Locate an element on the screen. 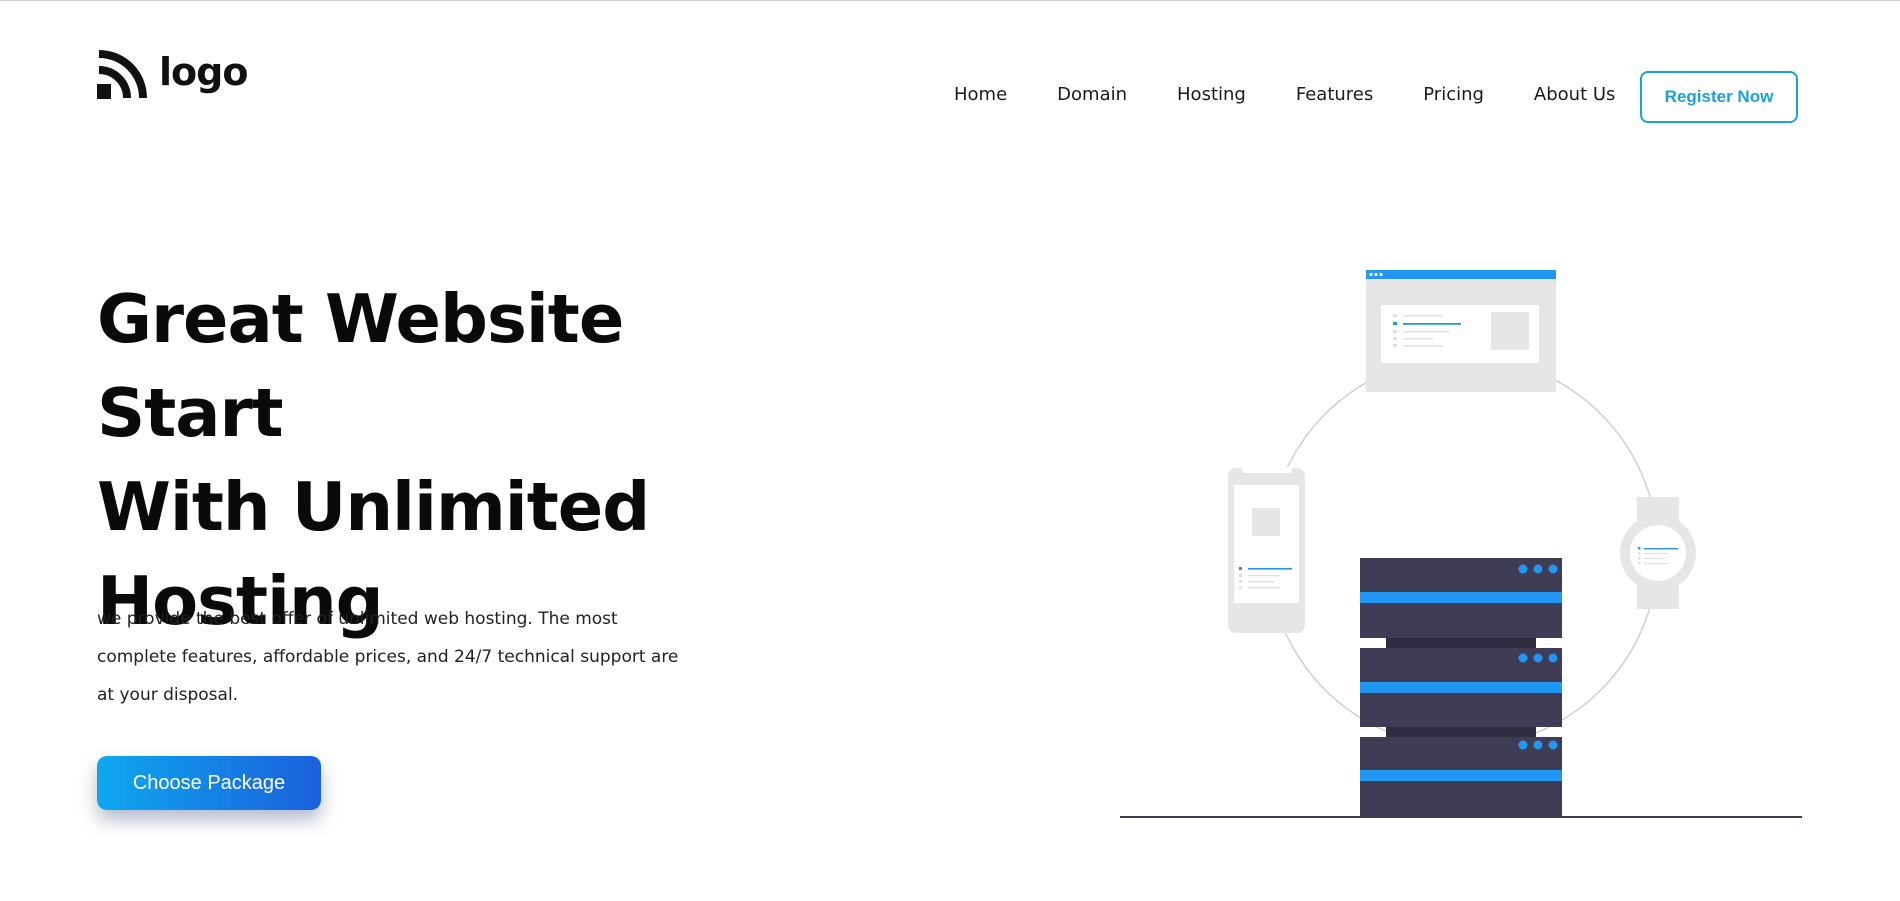  nav-item-hosting: Hosting is located at coordinates (1211, 94).